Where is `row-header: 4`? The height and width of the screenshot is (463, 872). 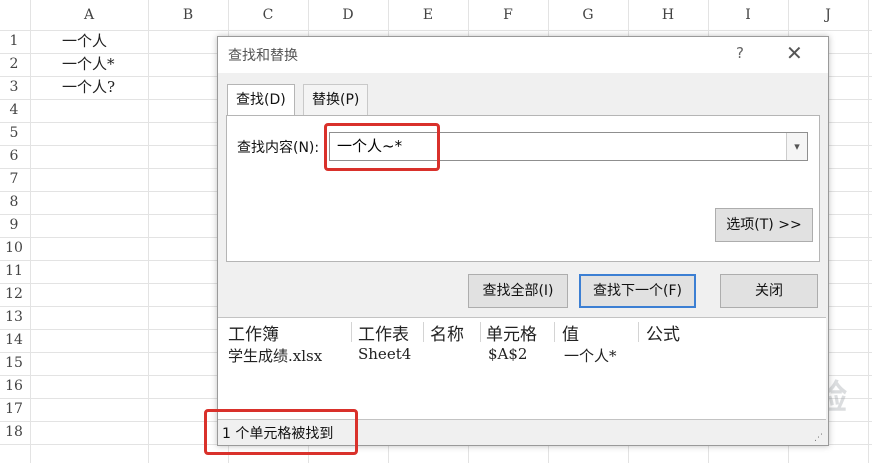
row-header: 4 is located at coordinates (14, 110).